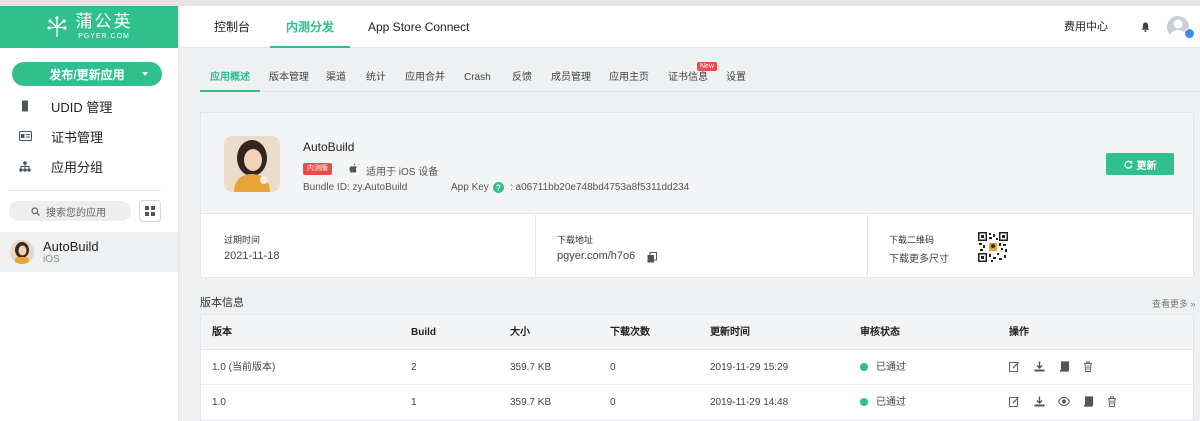 Image resolution: width=1200 pixels, height=421 pixels. Describe the element at coordinates (418, 27) in the screenshot. I see `tab-app-store-connect: App Store Connect` at that location.